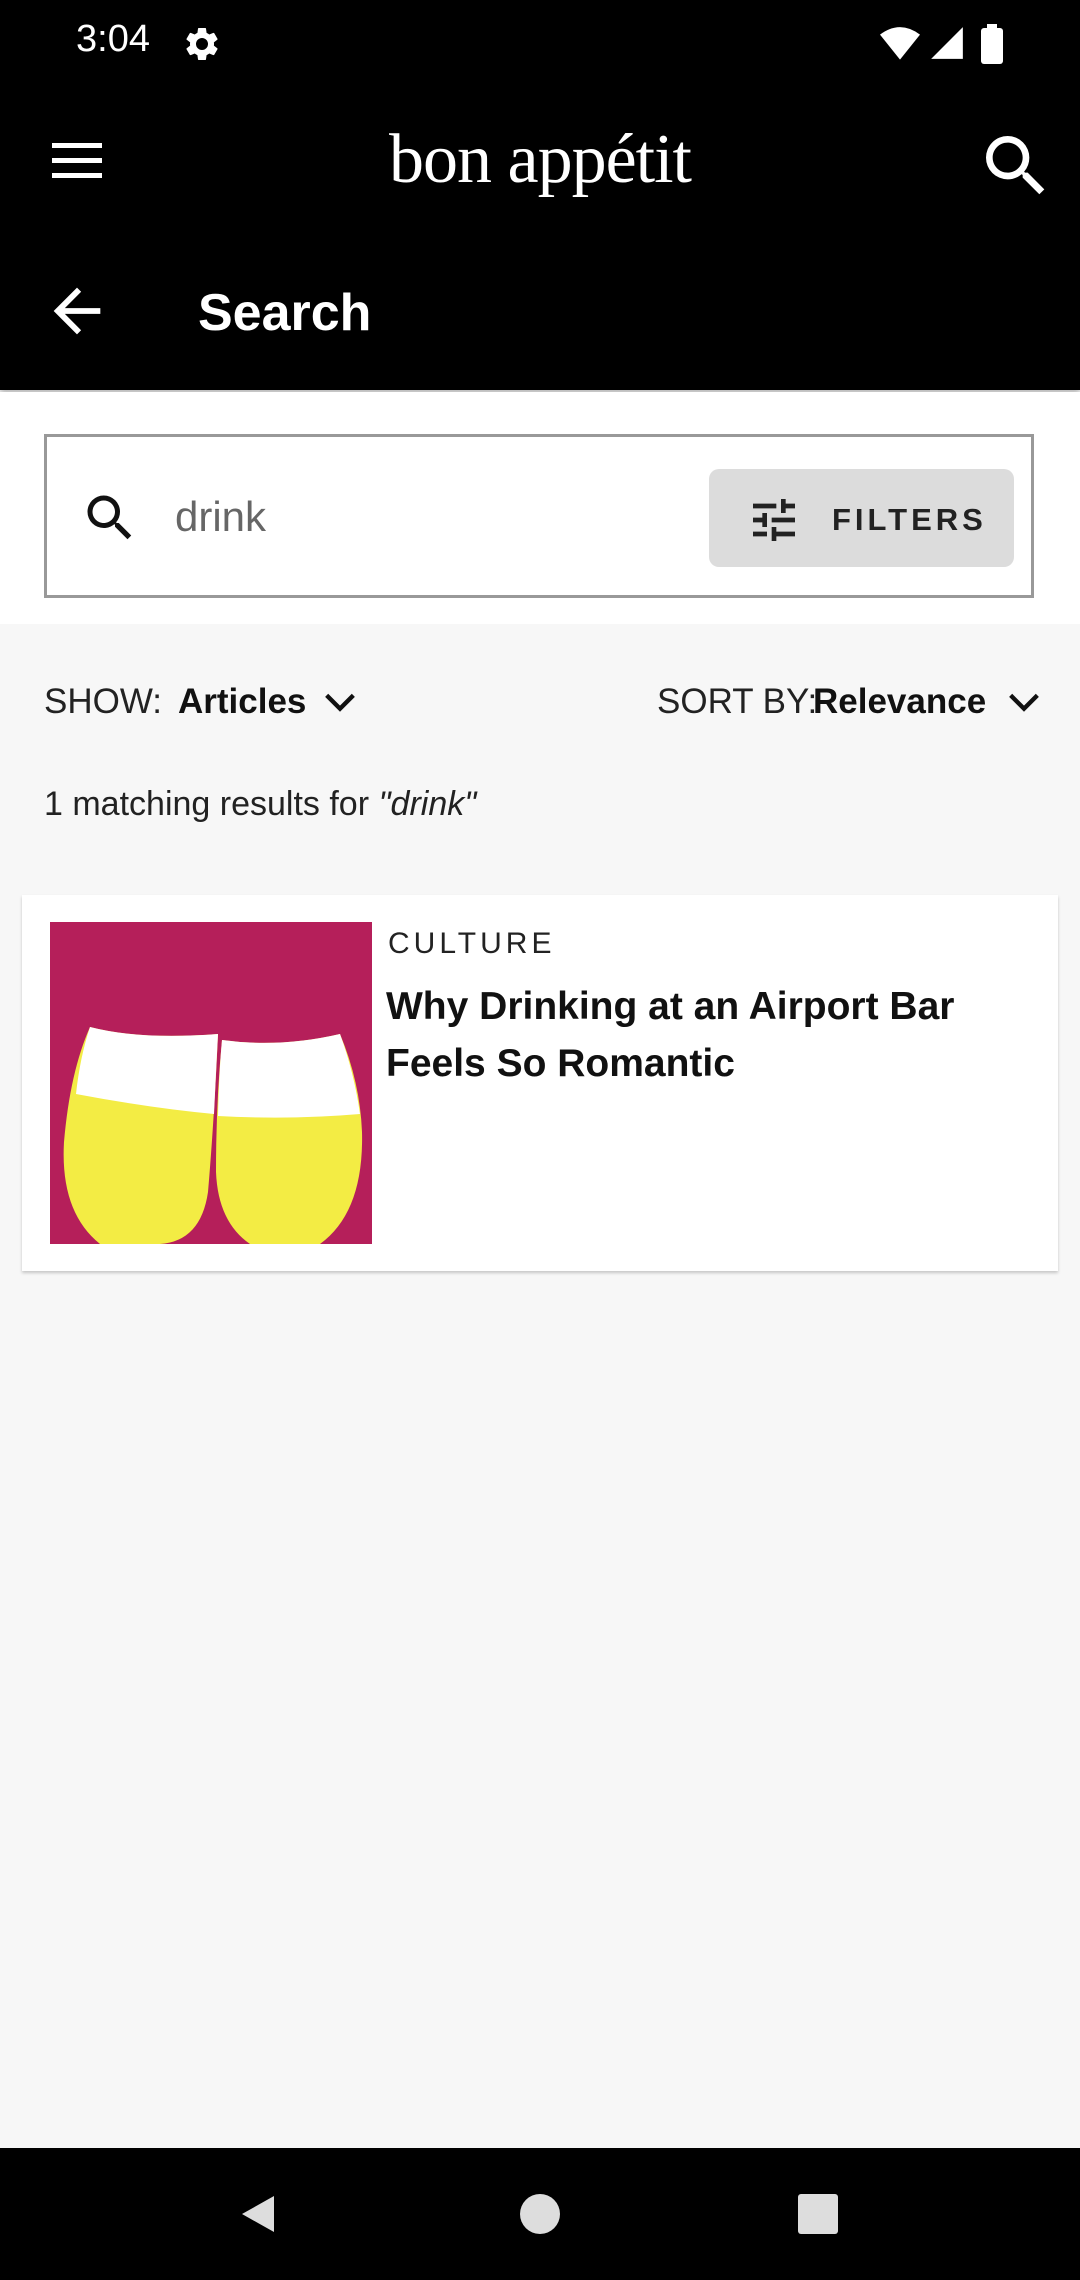  I want to click on settings-icon, so click(202, 43).